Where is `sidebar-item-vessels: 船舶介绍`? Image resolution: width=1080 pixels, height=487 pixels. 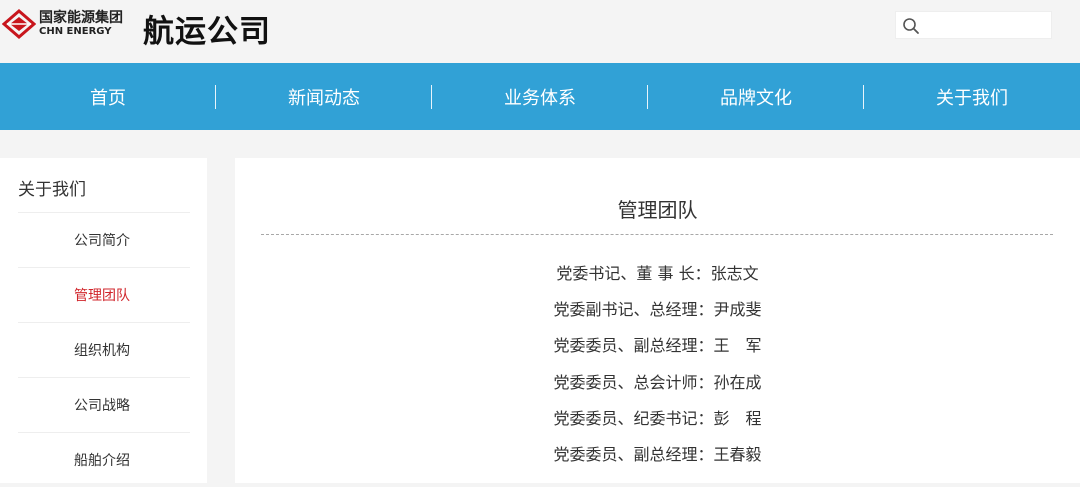 sidebar-item-vessels: 船舶介绍 is located at coordinates (104, 459).